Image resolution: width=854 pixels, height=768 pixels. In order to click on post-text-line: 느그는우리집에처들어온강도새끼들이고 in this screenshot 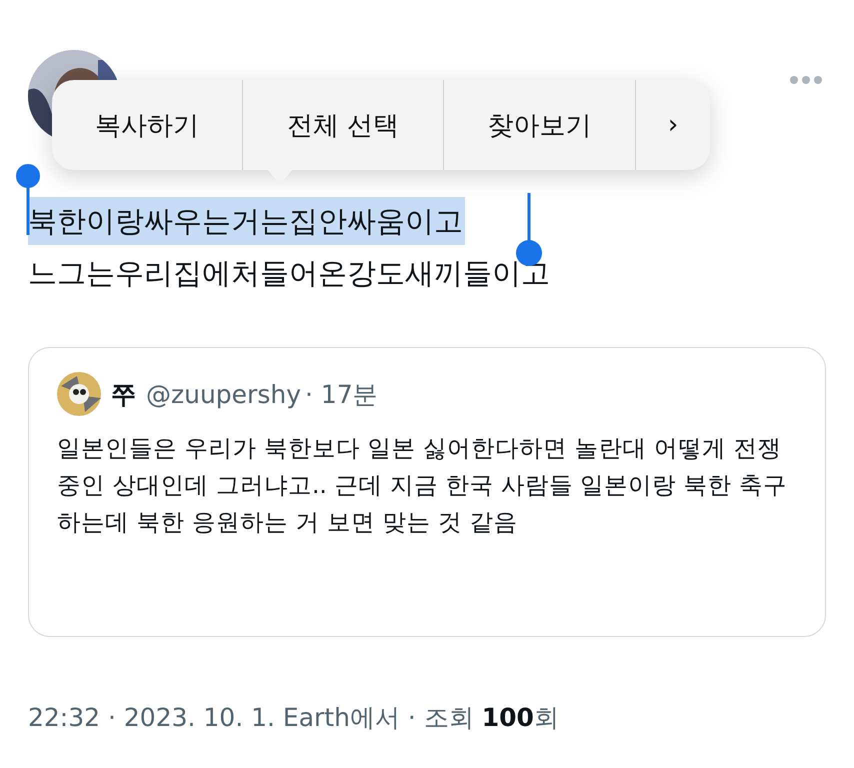, I will do `click(289, 273)`.